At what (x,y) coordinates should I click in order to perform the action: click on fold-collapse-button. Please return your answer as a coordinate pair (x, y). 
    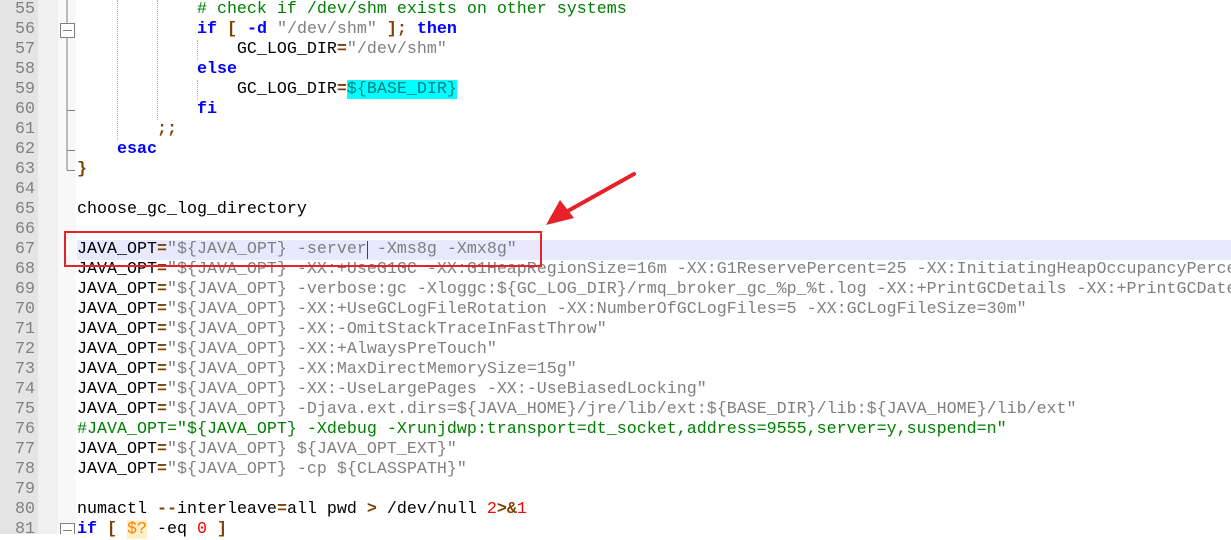
    Looking at the image, I should click on (67, 529).